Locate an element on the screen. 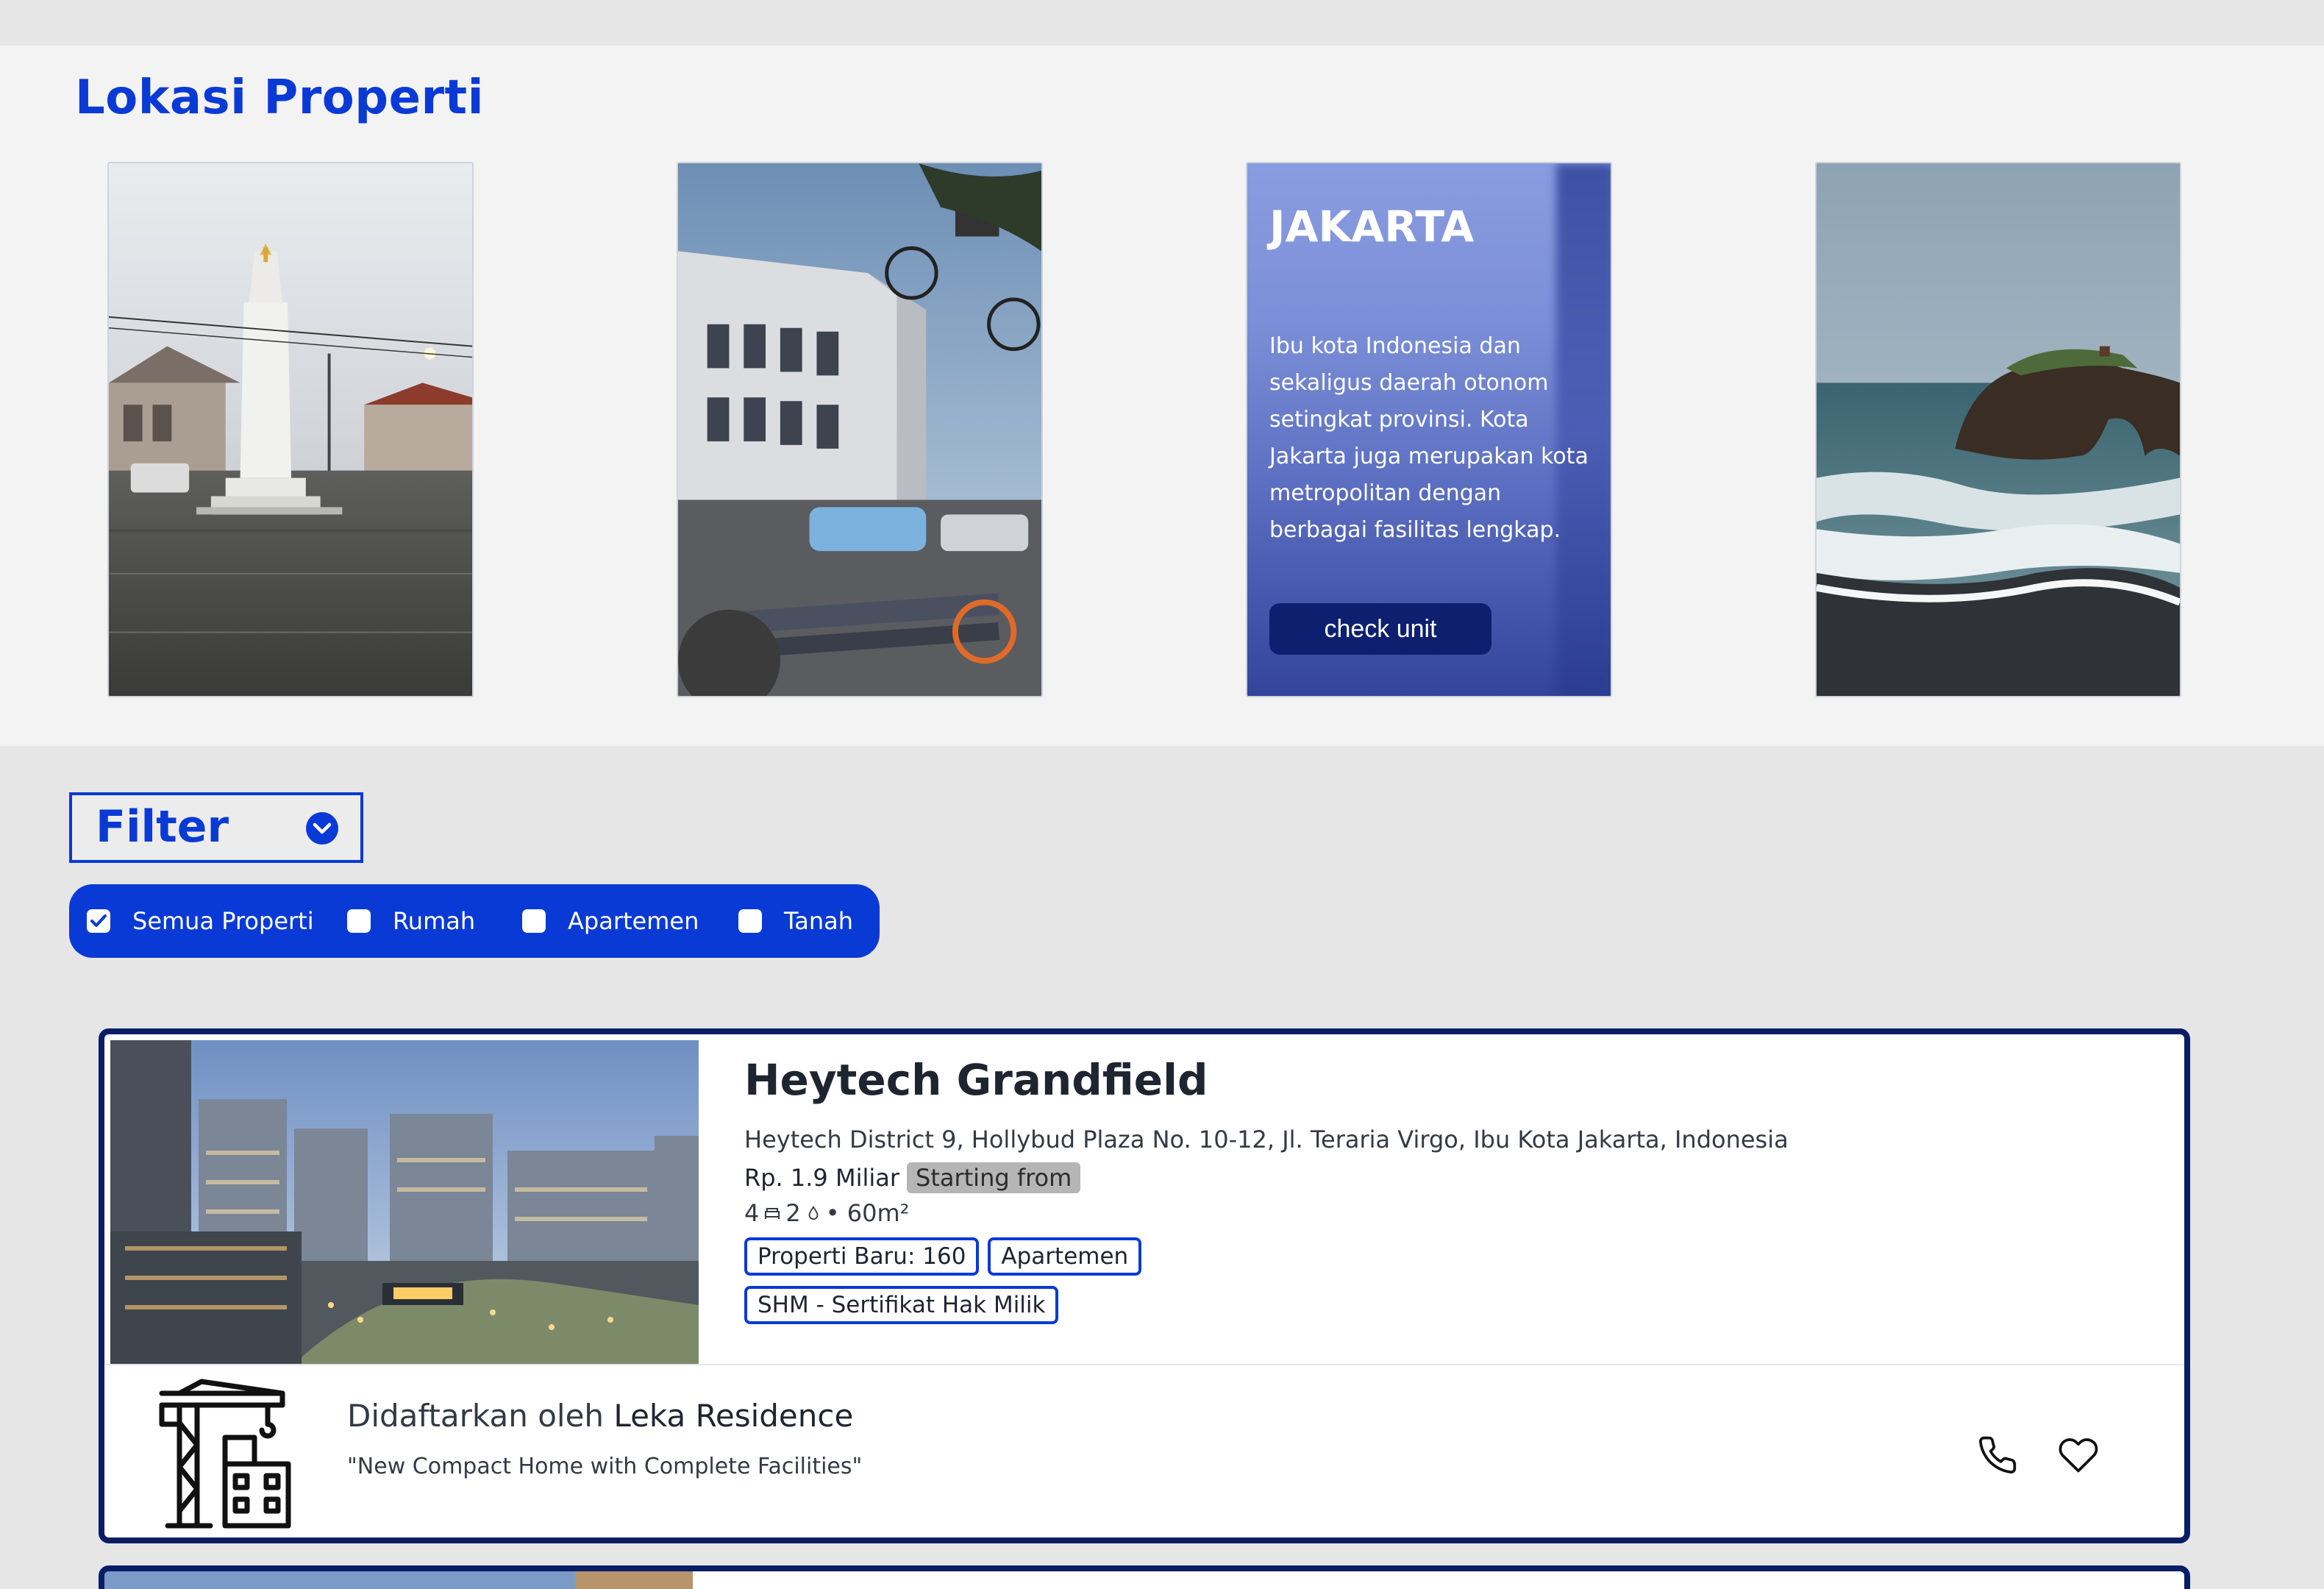 The height and width of the screenshot is (1589, 2324). price-row: Rp. 1.9 Miliar Starting from is located at coordinates (1266, 1177).